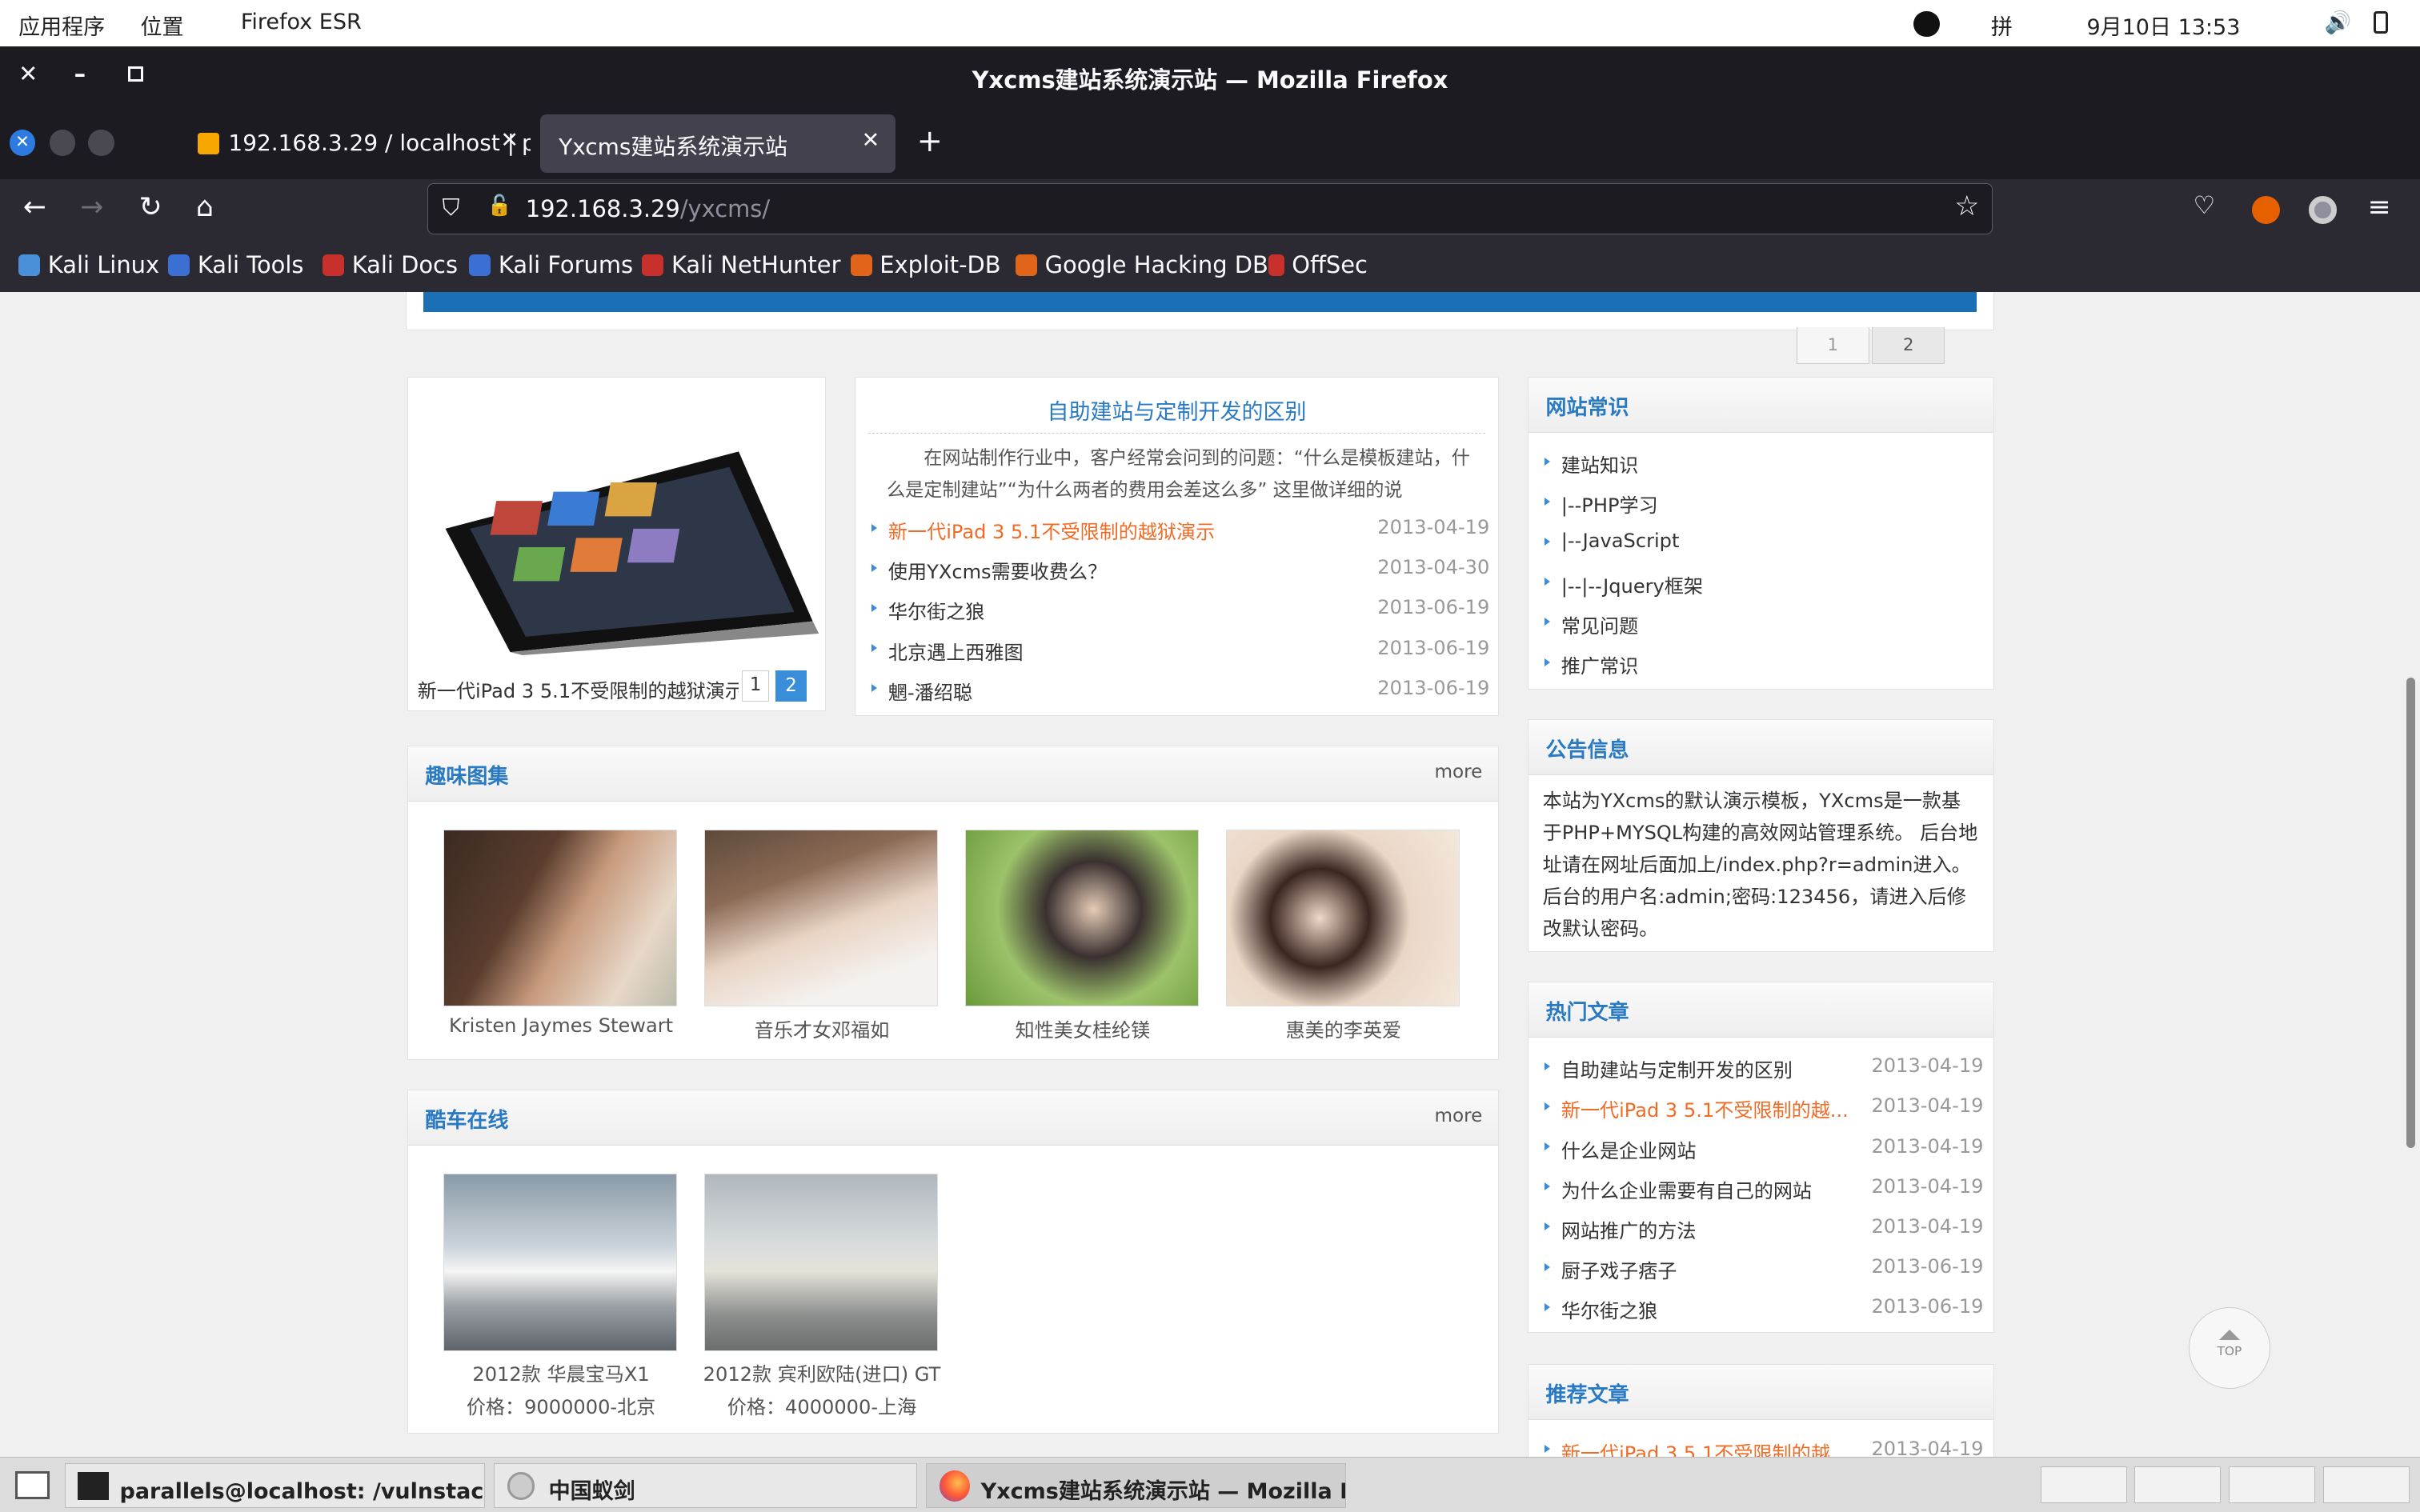 The height and width of the screenshot is (1512, 2420). What do you see at coordinates (2205, 205) in the screenshot?
I see `pocket-icon: ♡` at bounding box center [2205, 205].